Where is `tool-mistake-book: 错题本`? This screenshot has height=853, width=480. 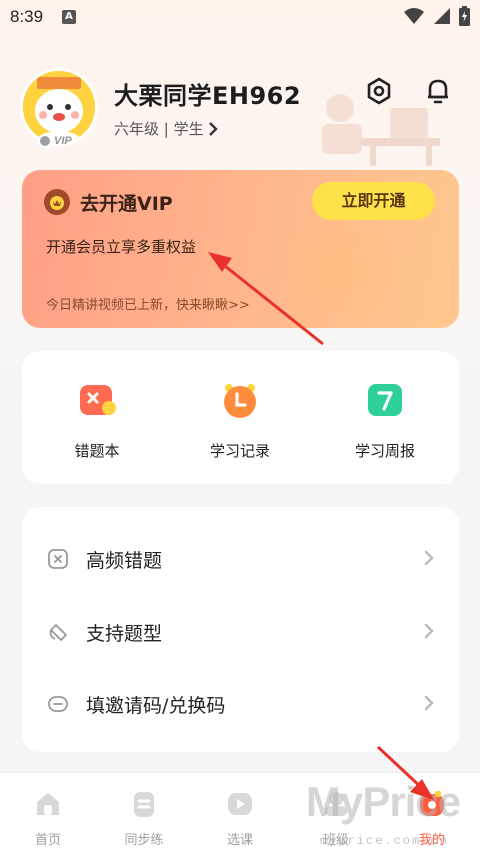 tool-mistake-book: 错题本 is located at coordinates (97, 421).